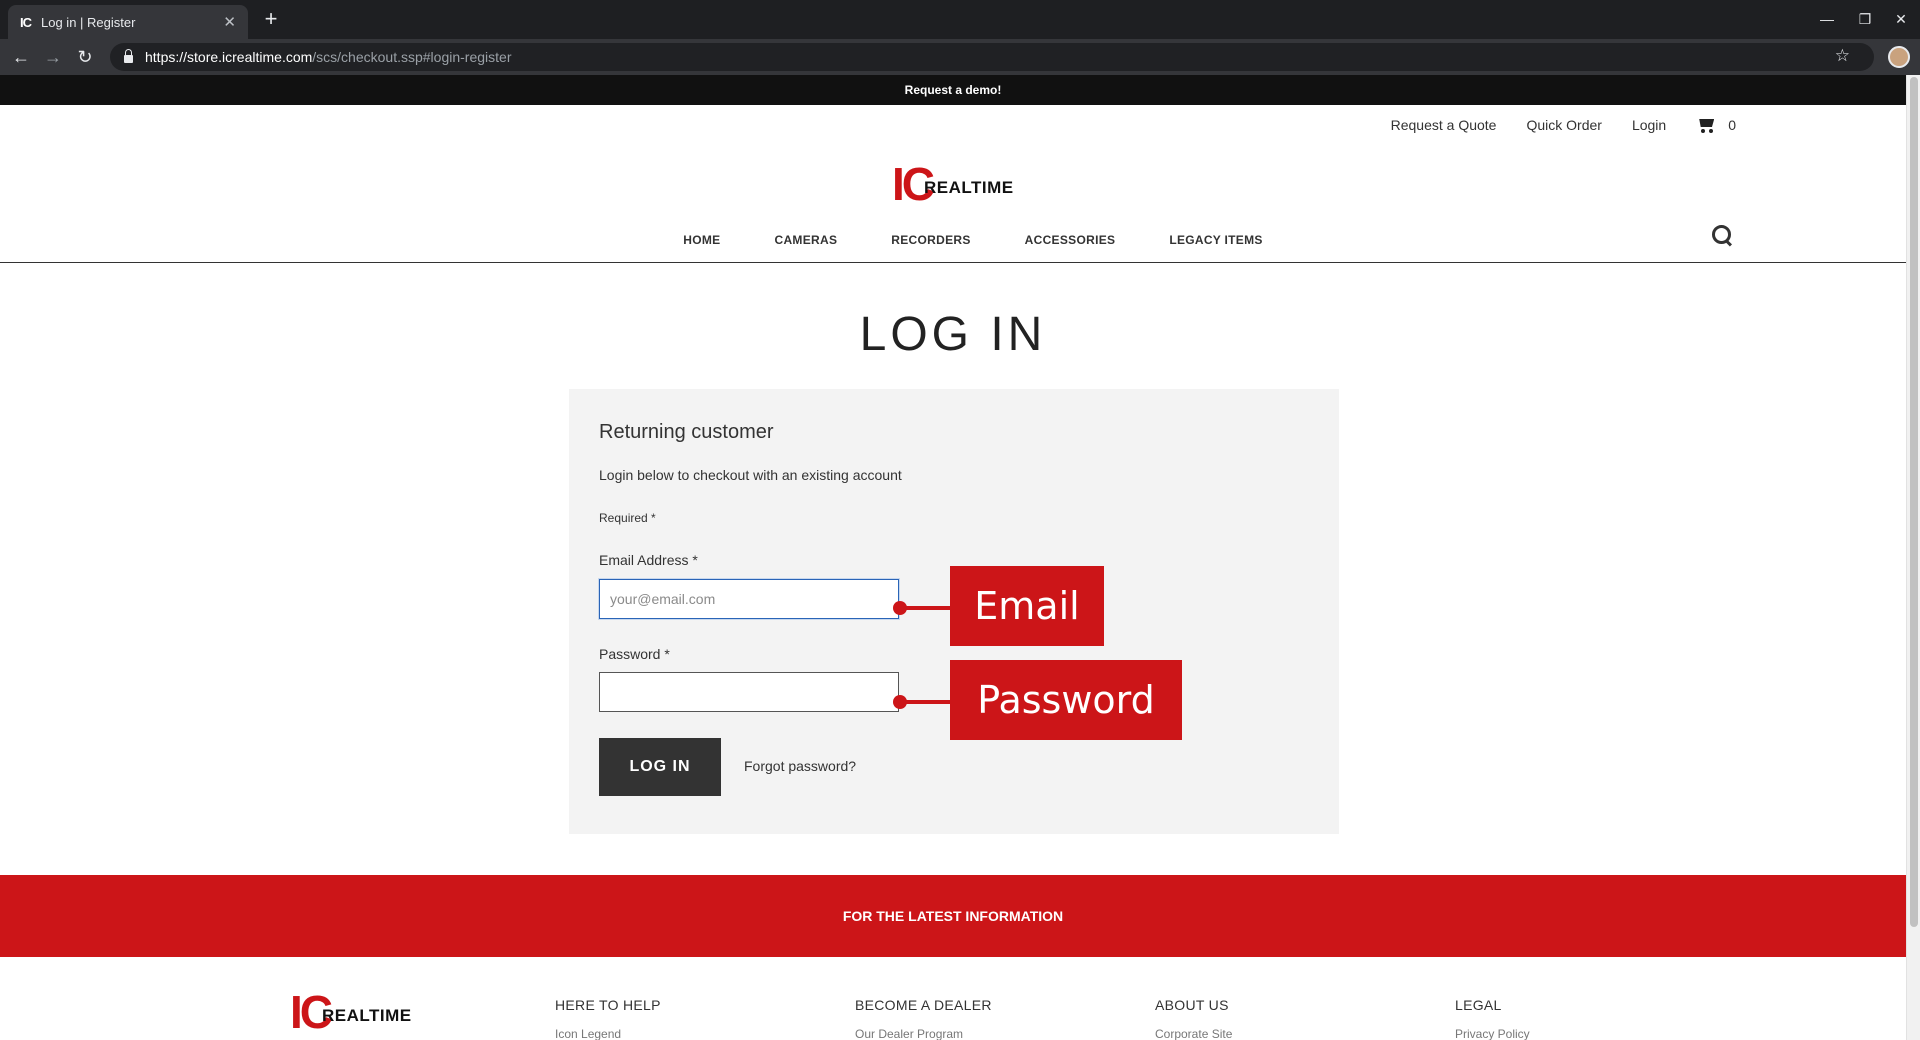 The width and height of the screenshot is (1920, 1040). Describe the element at coordinates (88, 22) in the screenshot. I see `tab-title: Log in | Register` at that location.